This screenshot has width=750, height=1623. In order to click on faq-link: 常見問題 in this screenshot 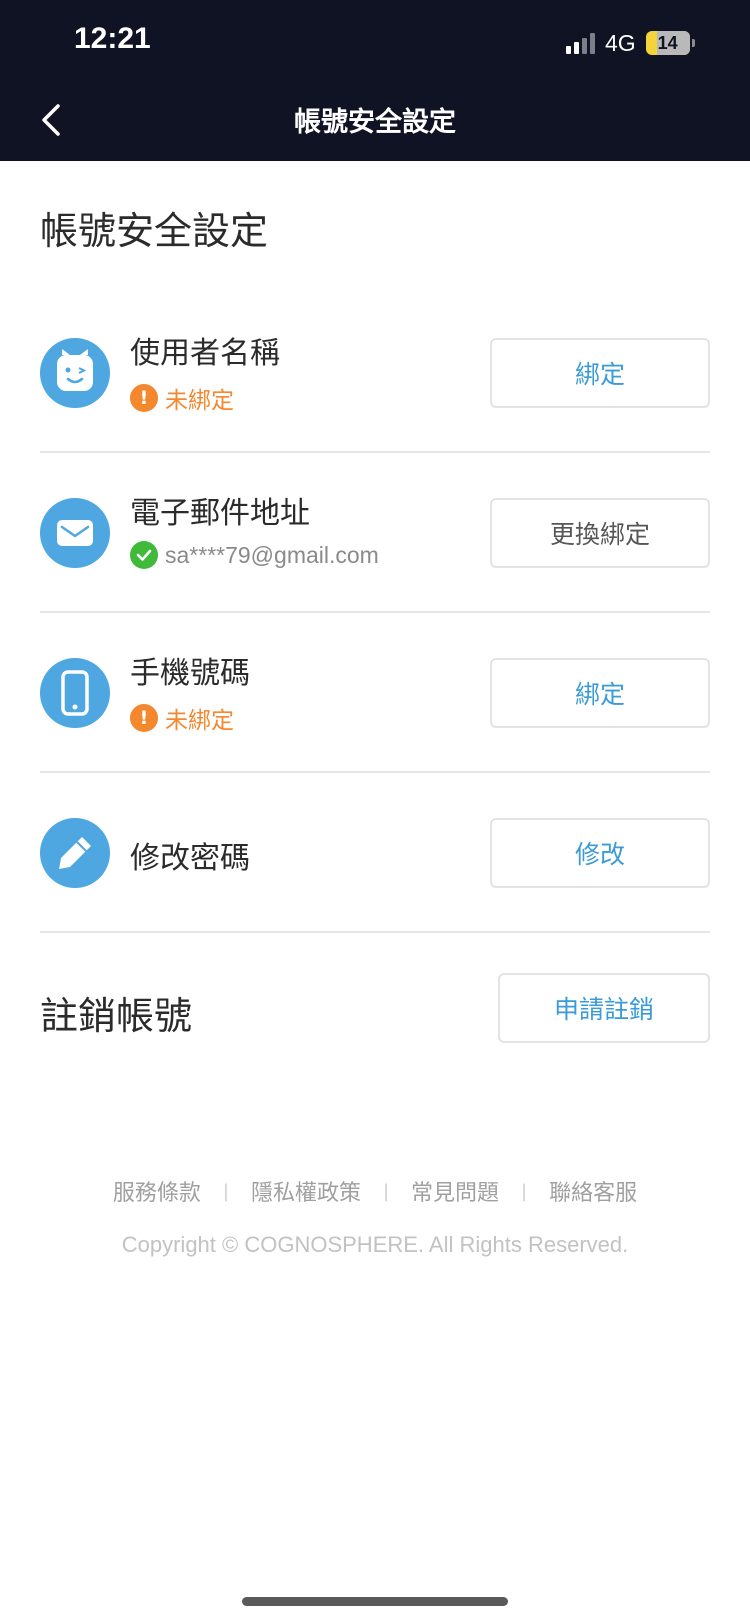, I will do `click(455, 1191)`.